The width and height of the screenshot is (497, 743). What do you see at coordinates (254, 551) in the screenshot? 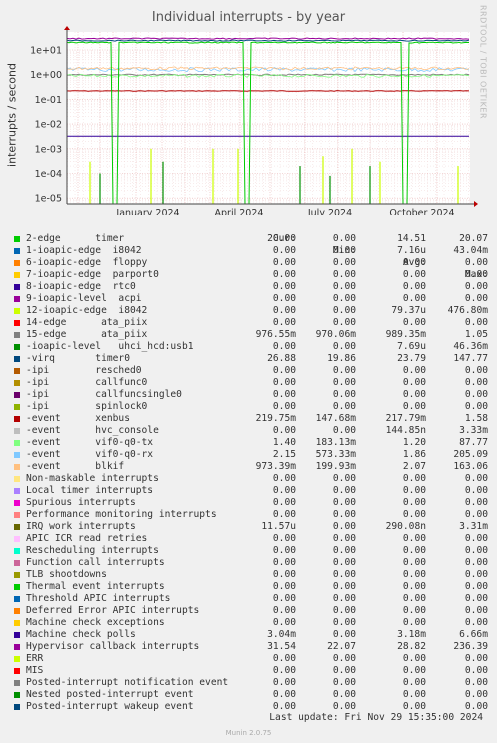
I see `legend-row: Rescheduling interrupts 0.00 0.00 0.00 0.00` at bounding box center [254, 551].